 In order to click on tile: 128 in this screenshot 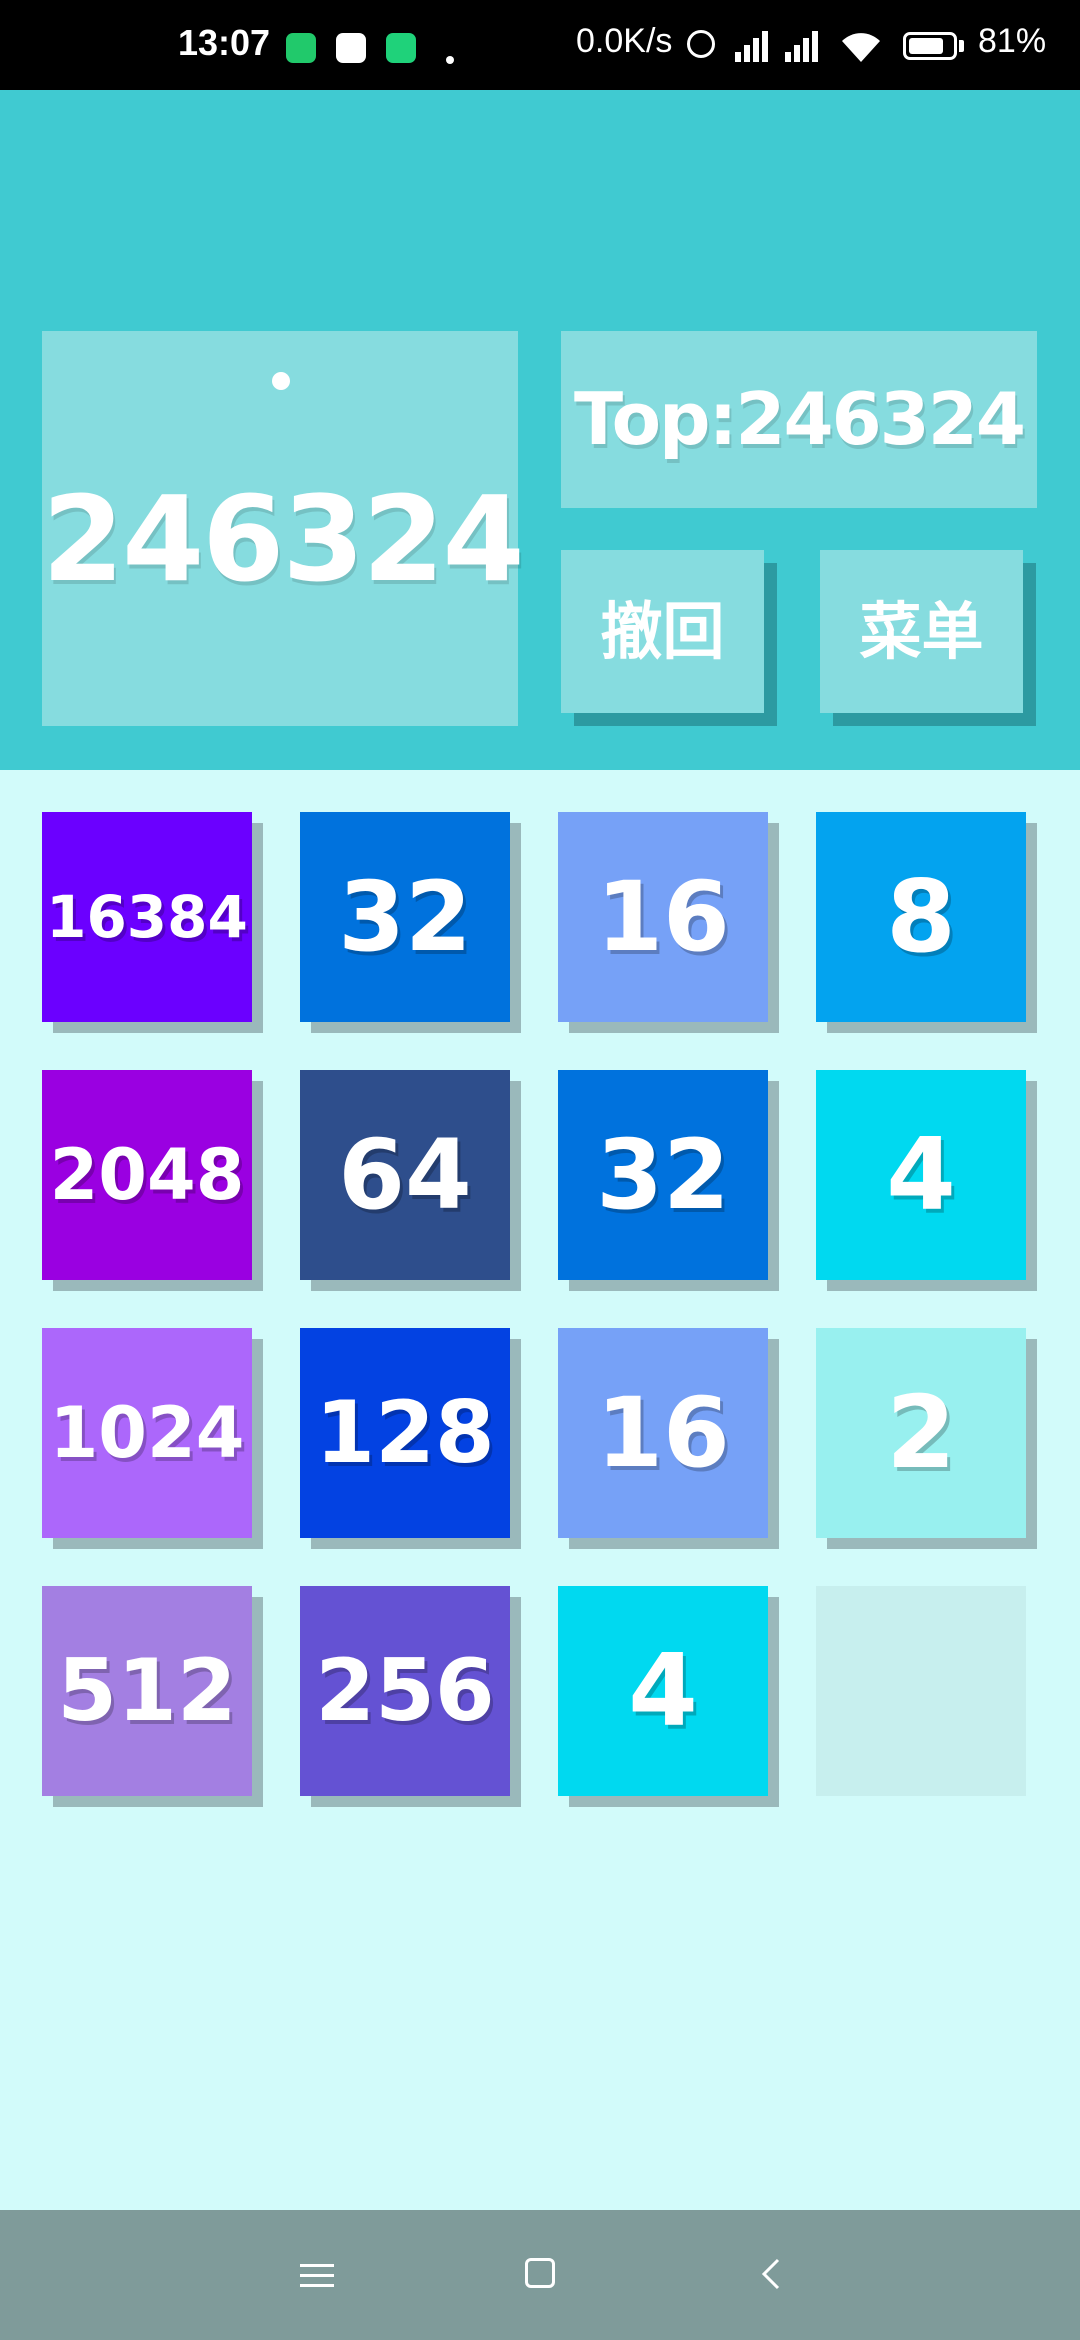, I will do `click(405, 1433)`.